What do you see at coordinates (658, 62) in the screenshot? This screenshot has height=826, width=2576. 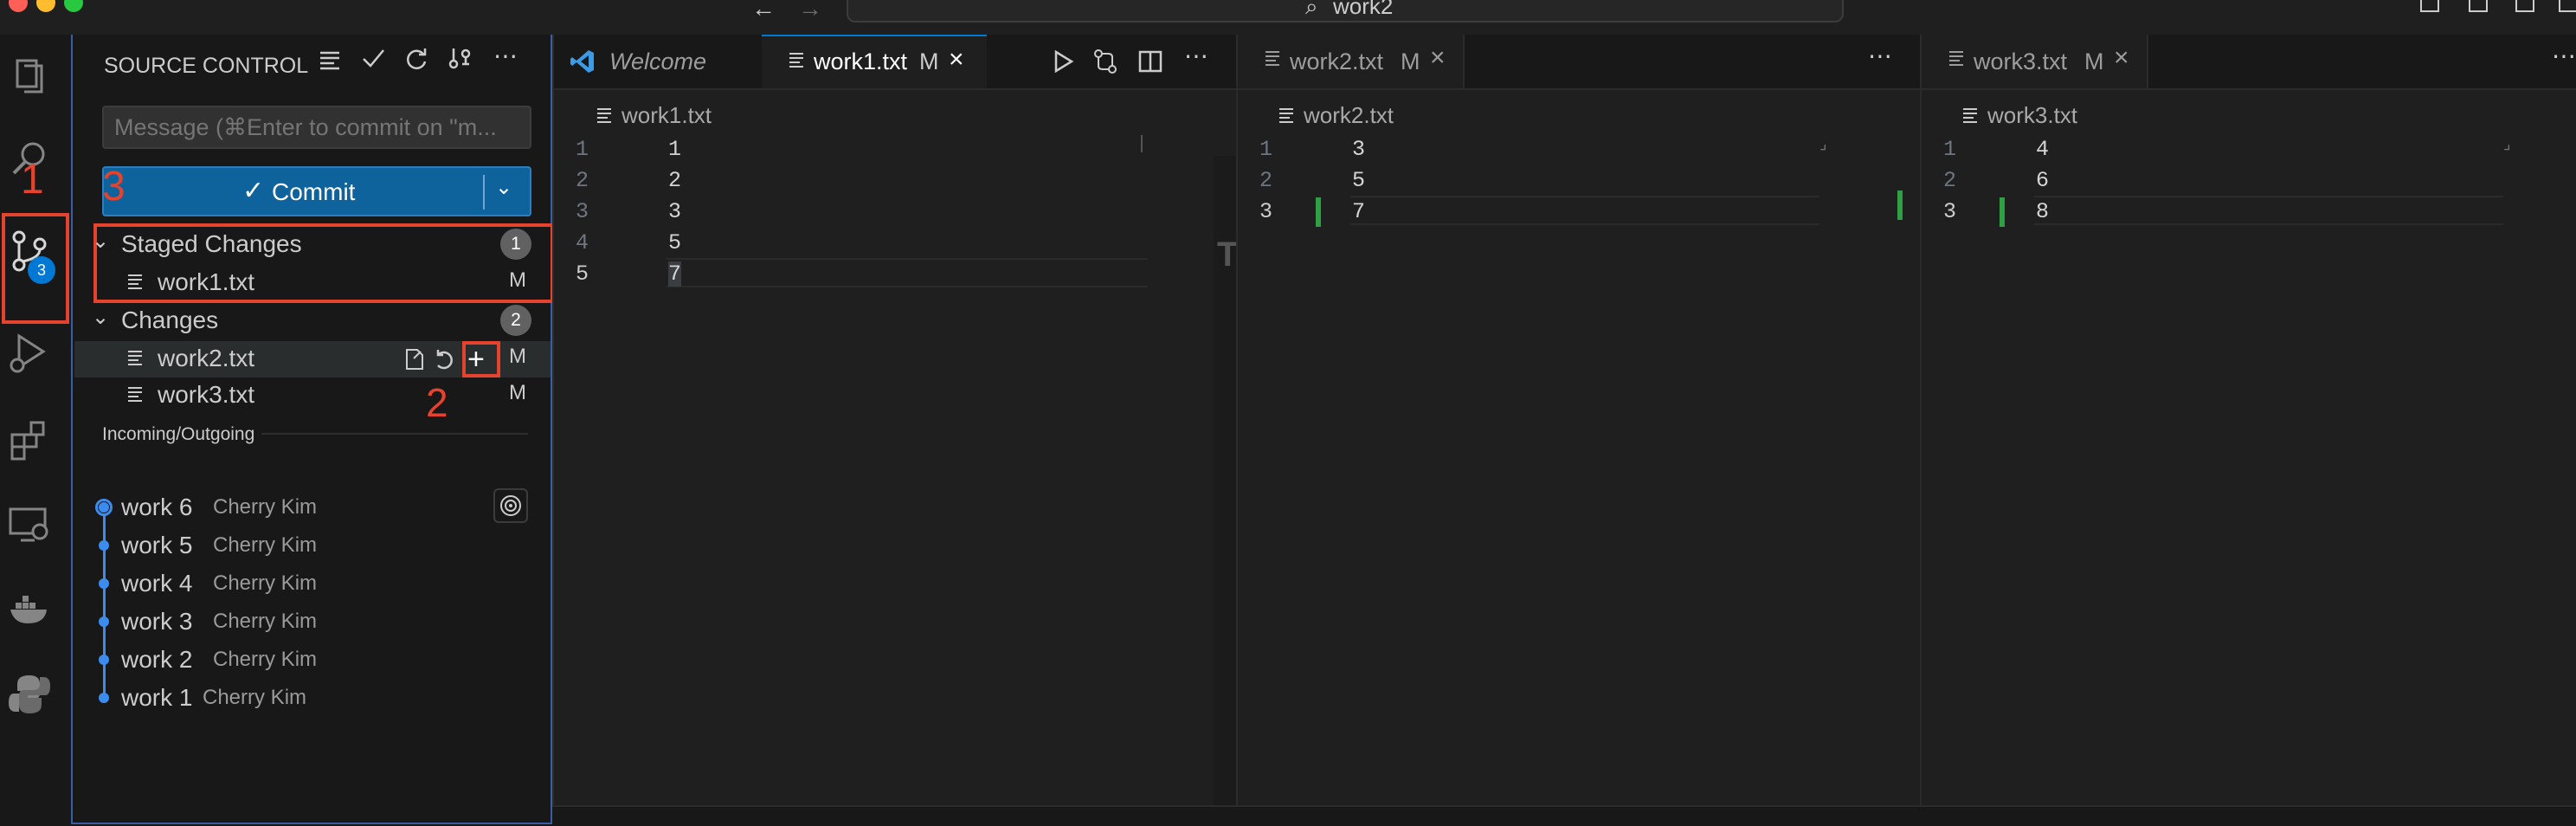 I see `tab-welcome: Welcome` at bounding box center [658, 62].